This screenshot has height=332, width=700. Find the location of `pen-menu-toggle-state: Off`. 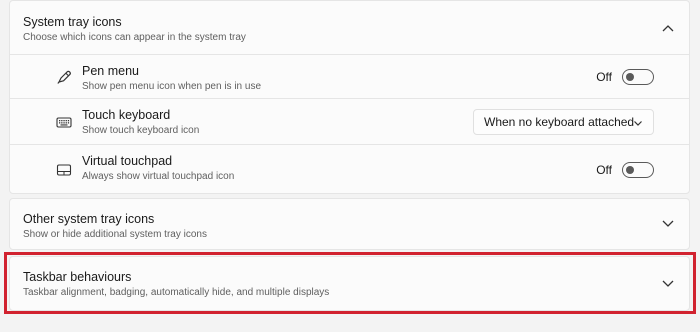

pen-menu-toggle-state: Off is located at coordinates (604, 76).